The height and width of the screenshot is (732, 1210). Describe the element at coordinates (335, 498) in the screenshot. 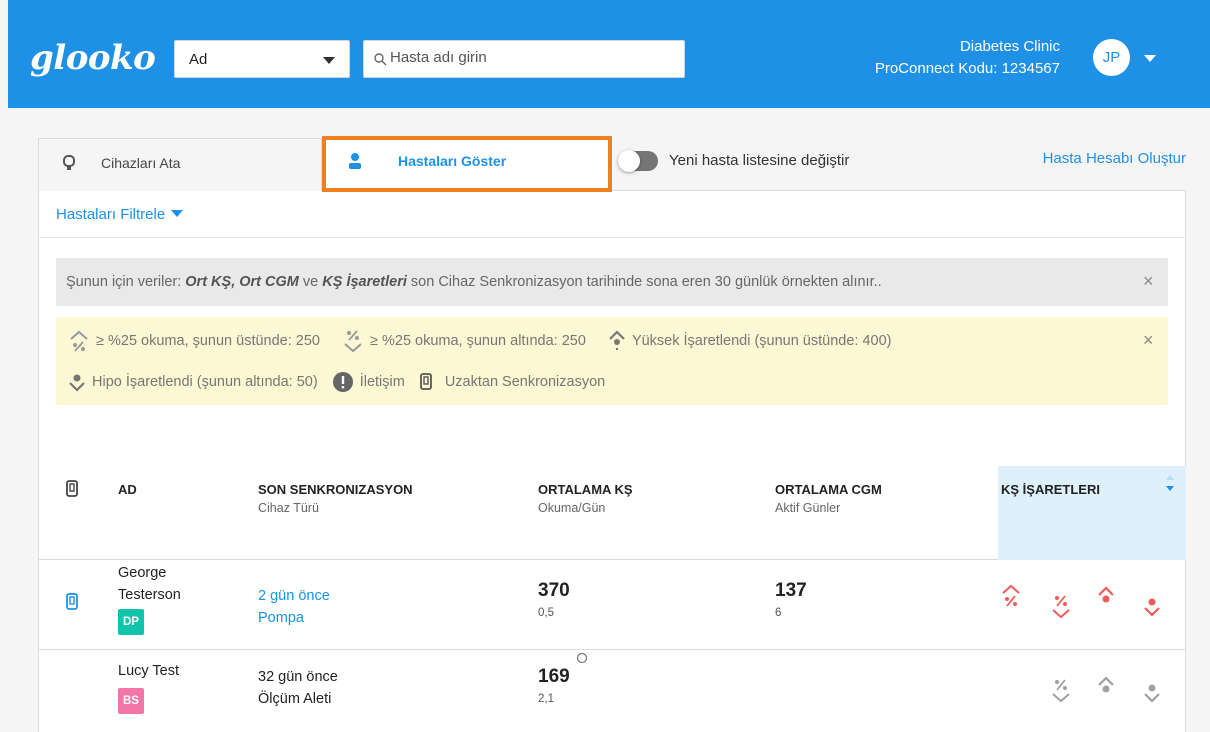

I see `column-header-last-sync: SON SENKRONIZASYON Cihaz Türü` at that location.